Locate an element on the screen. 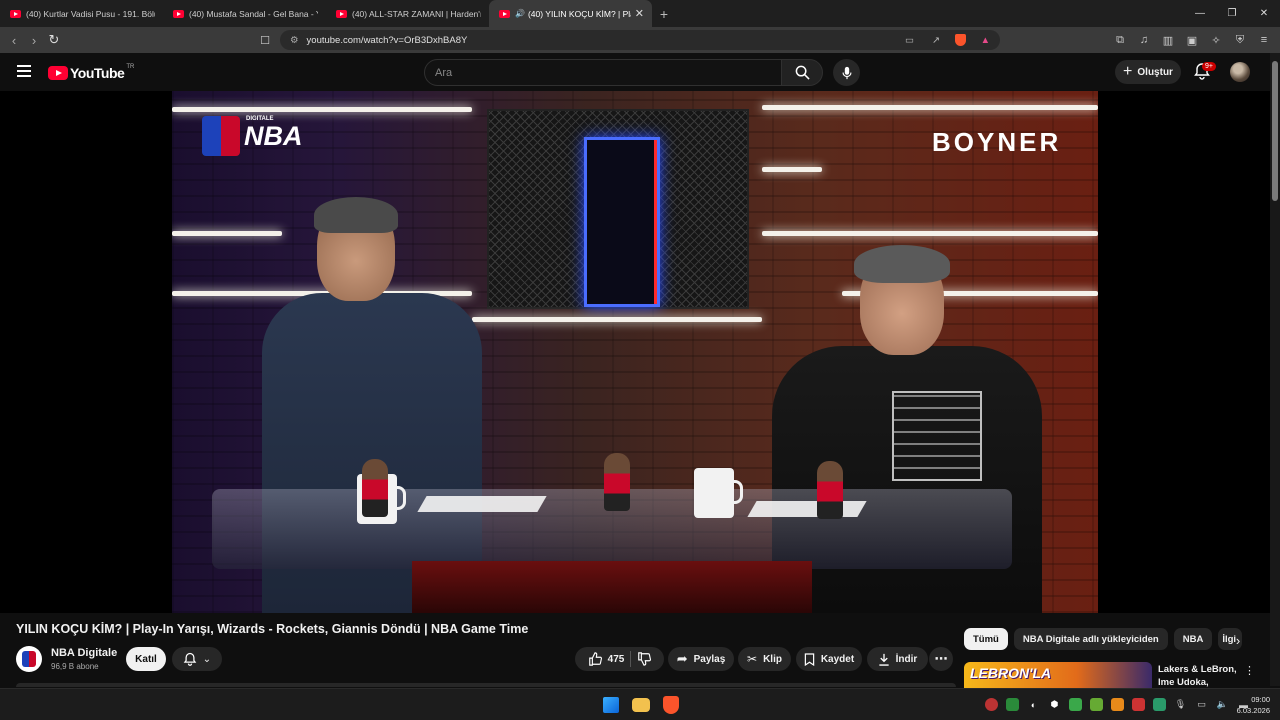 The width and height of the screenshot is (1280, 720). save-label: Kaydet is located at coordinates (837, 659).